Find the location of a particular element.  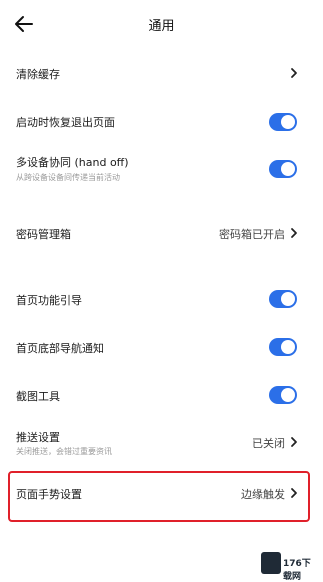

home-guide-row: 首页功能引导 is located at coordinates (161, 299).